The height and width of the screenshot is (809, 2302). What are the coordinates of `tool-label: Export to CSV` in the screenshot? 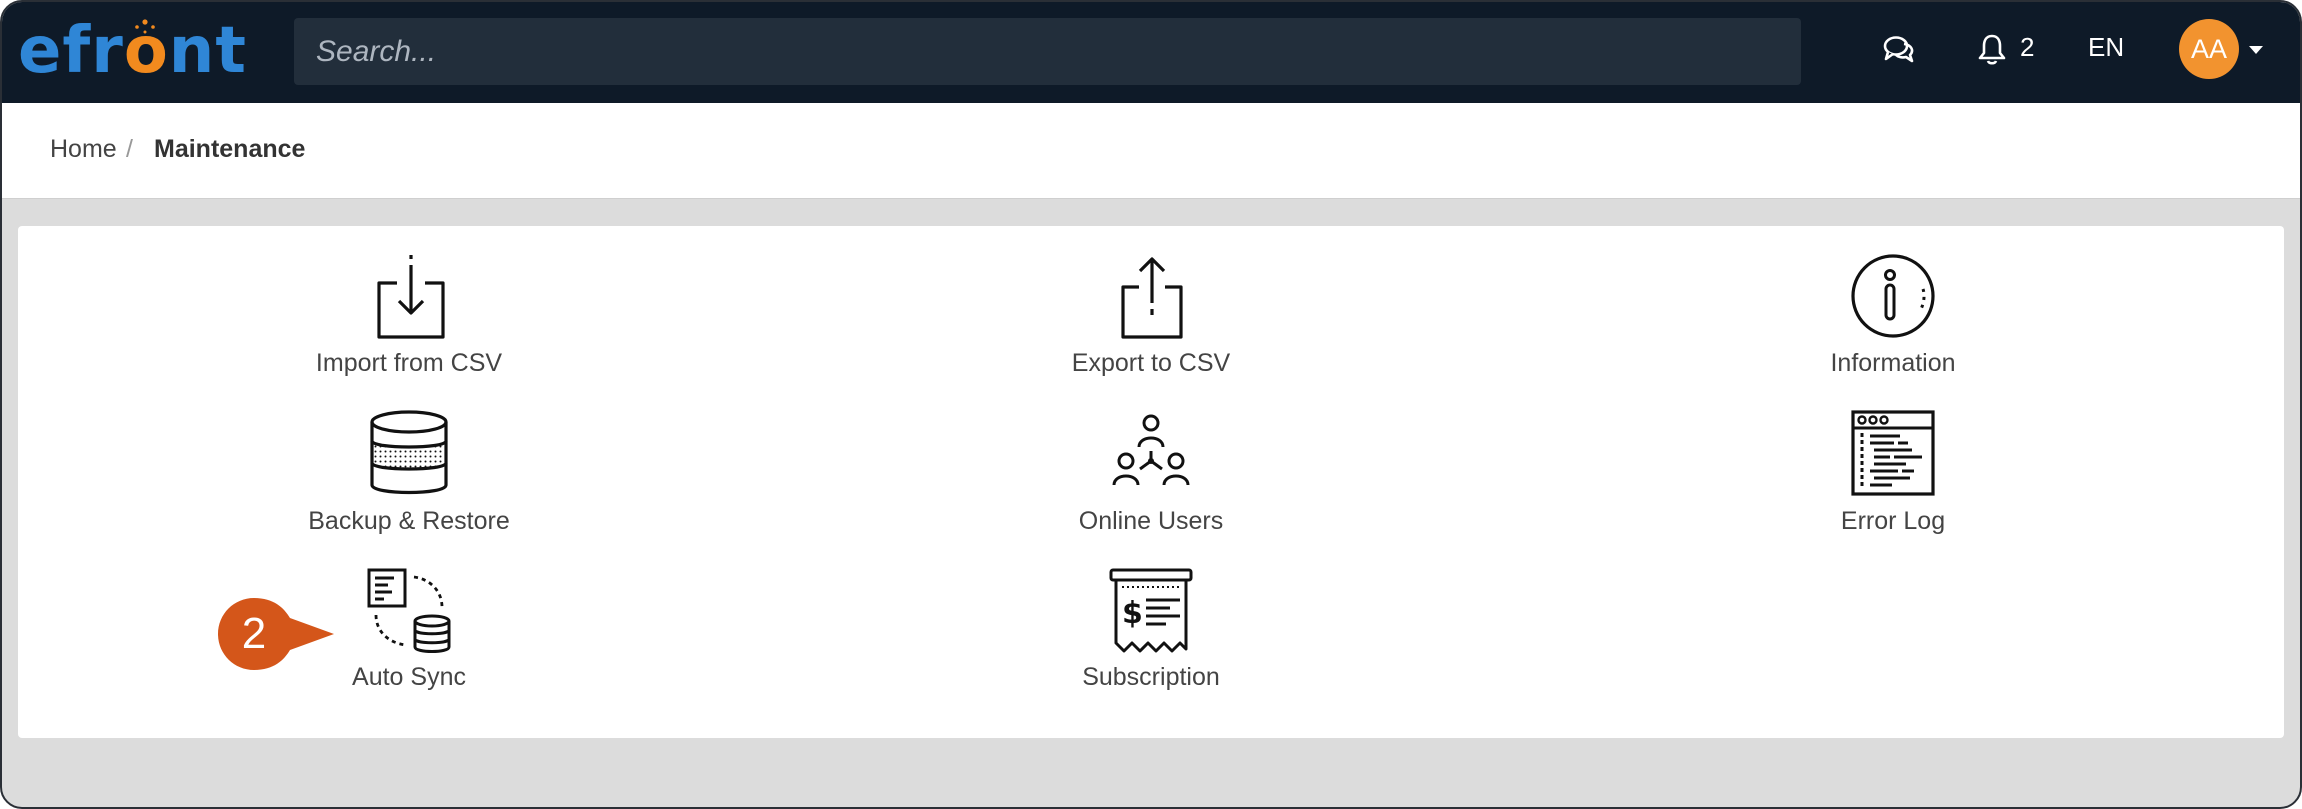 It's located at (1151, 363).